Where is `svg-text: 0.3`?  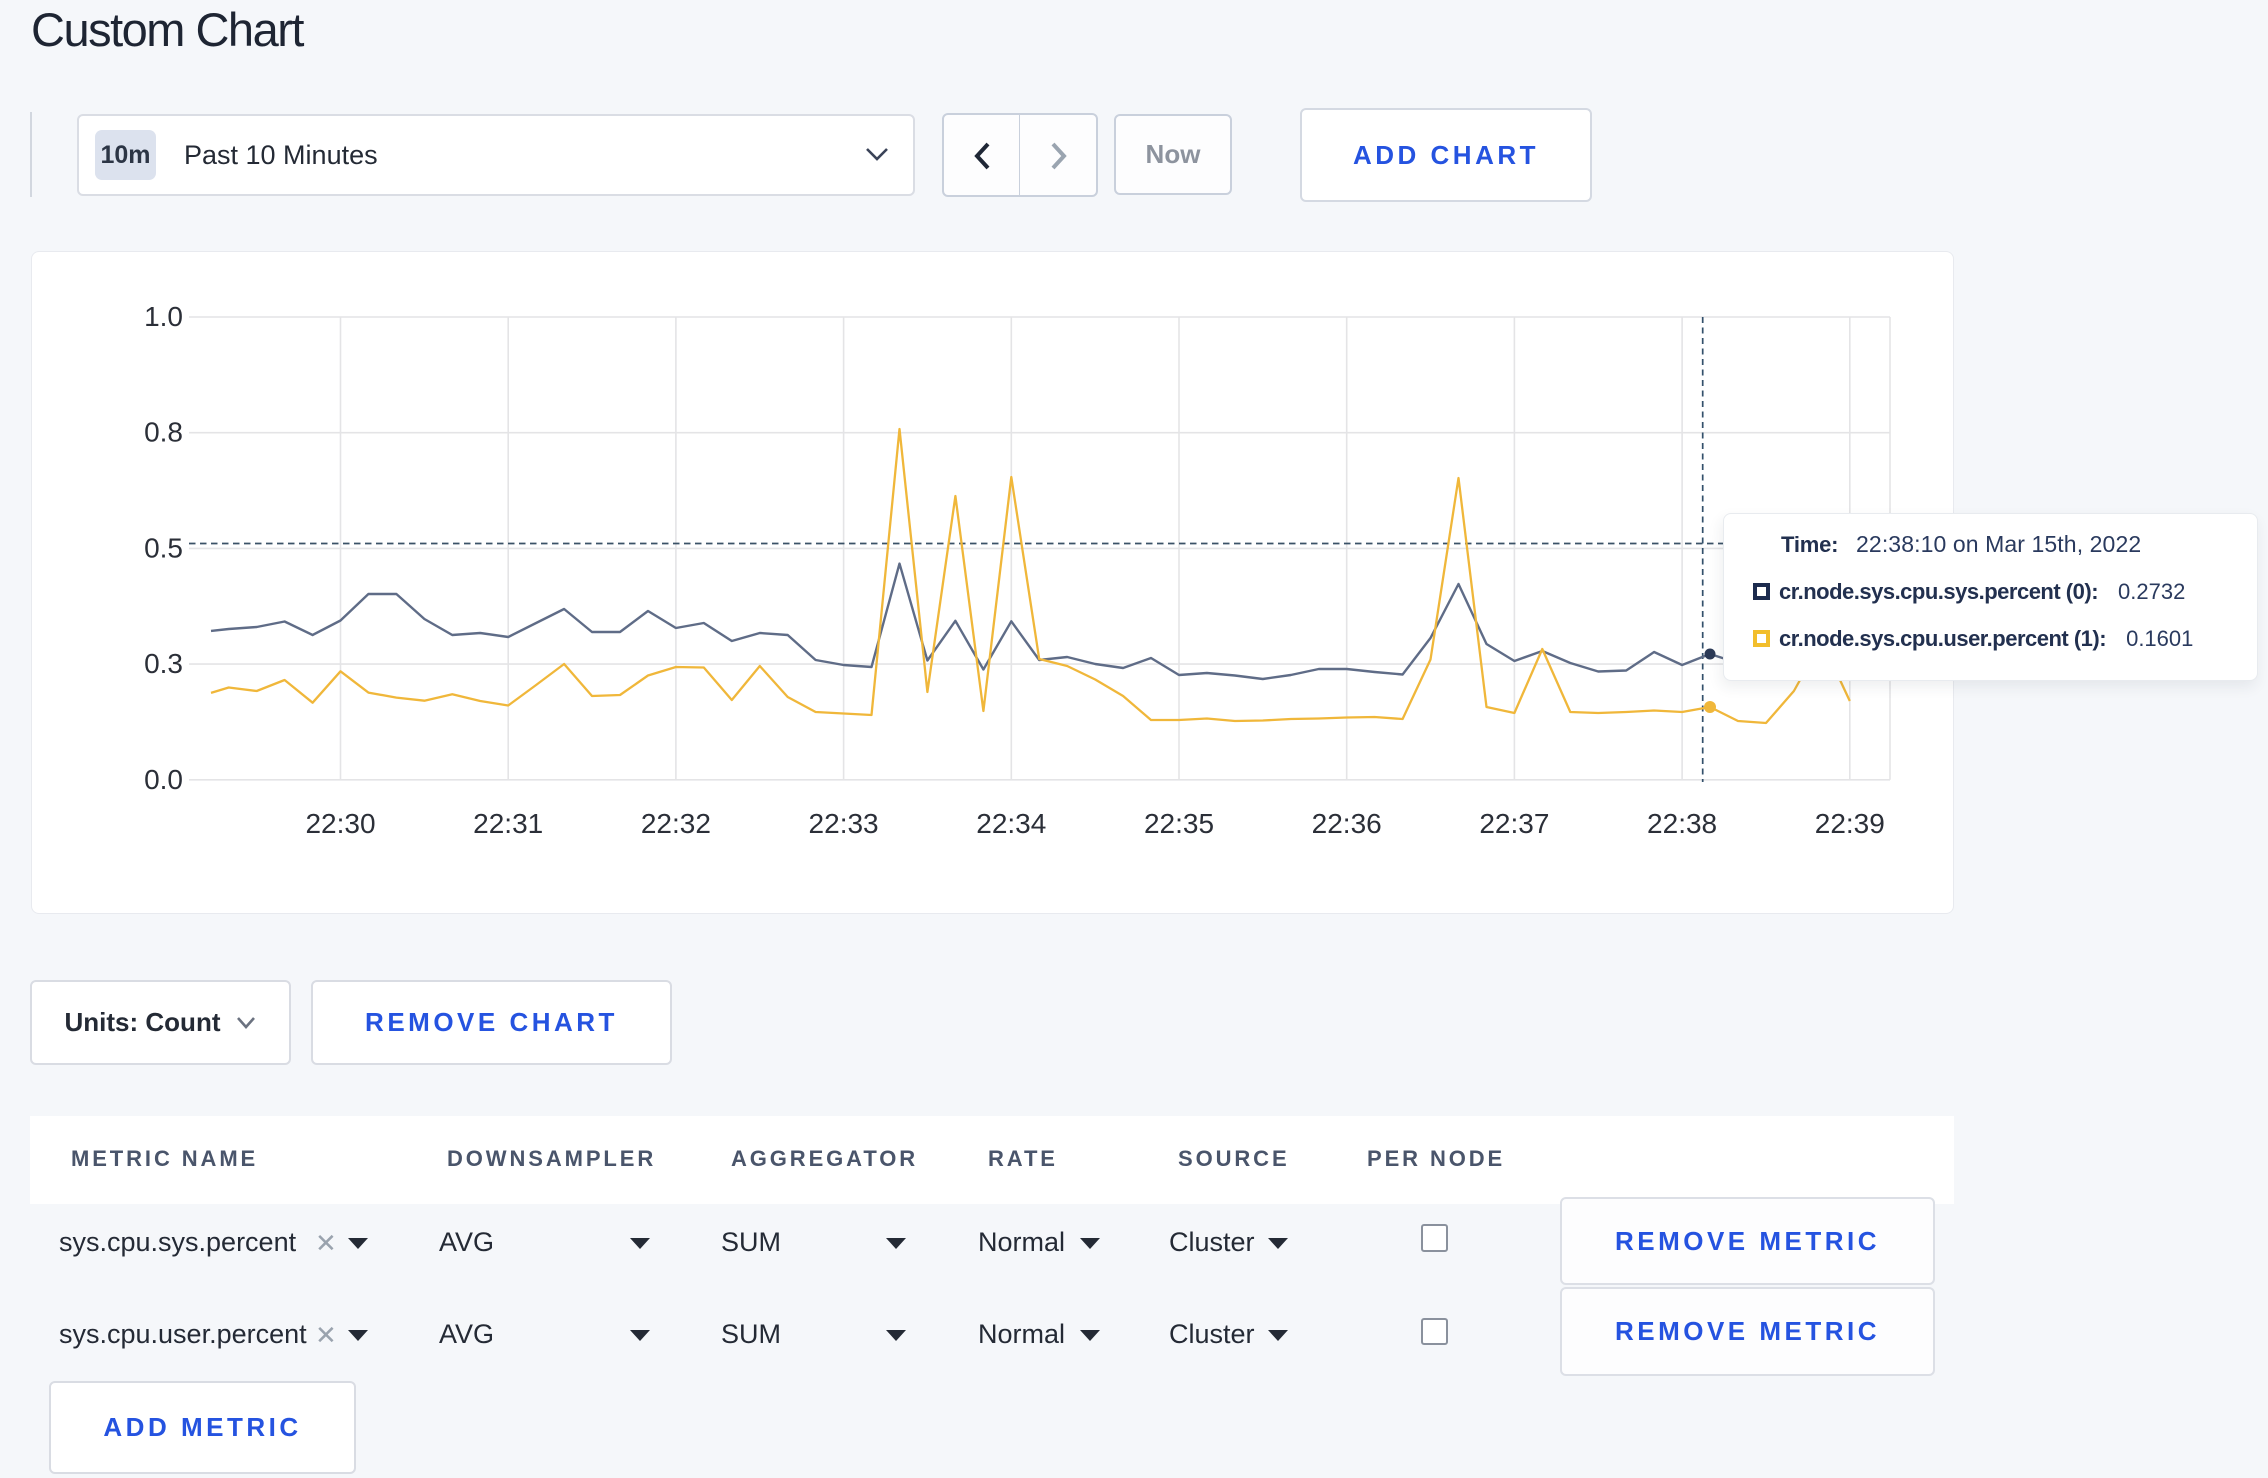 svg-text: 0.3 is located at coordinates (163, 663).